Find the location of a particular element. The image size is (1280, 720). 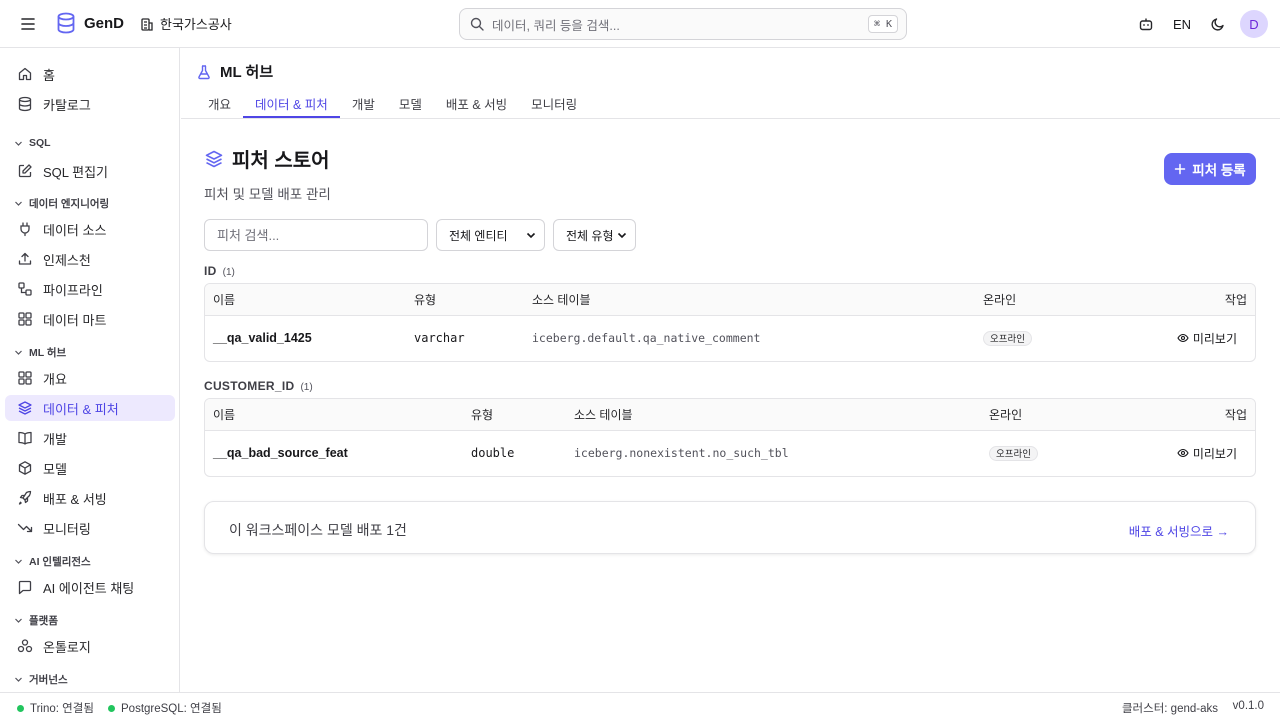

action-cell: 미리보기 is located at coordinates (1207, 453).